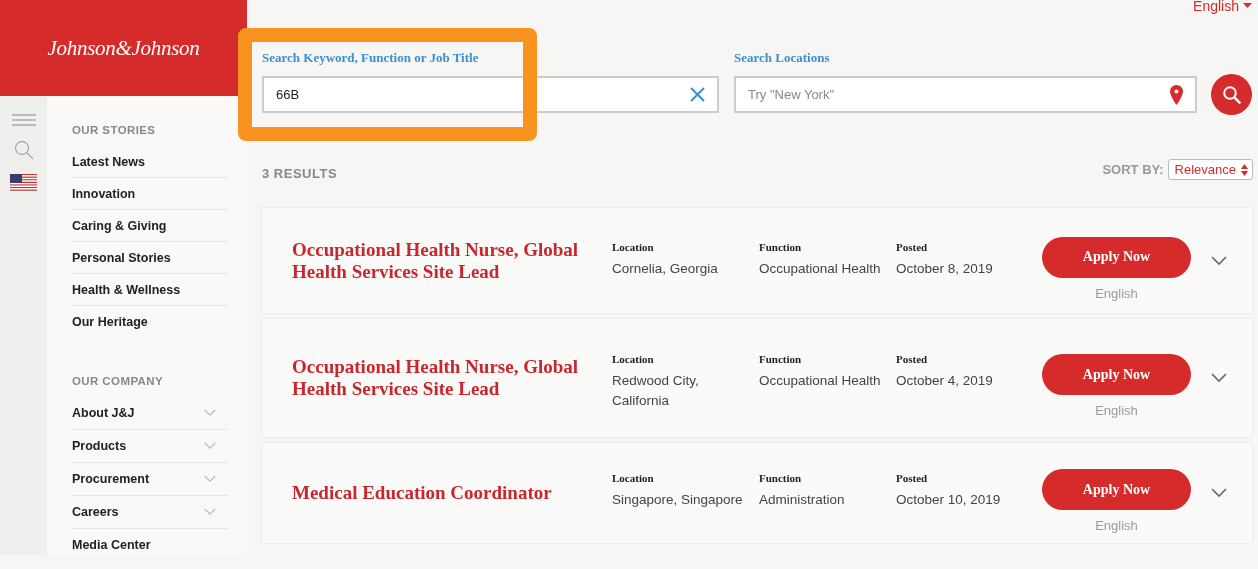 The image size is (1258, 569). Describe the element at coordinates (111, 545) in the screenshot. I see `nav-link: Media Center` at that location.